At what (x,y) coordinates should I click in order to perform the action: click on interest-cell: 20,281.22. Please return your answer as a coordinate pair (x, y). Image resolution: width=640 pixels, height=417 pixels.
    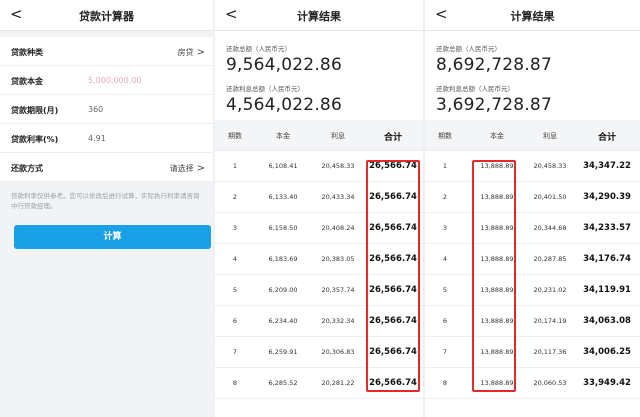
    Looking at the image, I should click on (338, 383).